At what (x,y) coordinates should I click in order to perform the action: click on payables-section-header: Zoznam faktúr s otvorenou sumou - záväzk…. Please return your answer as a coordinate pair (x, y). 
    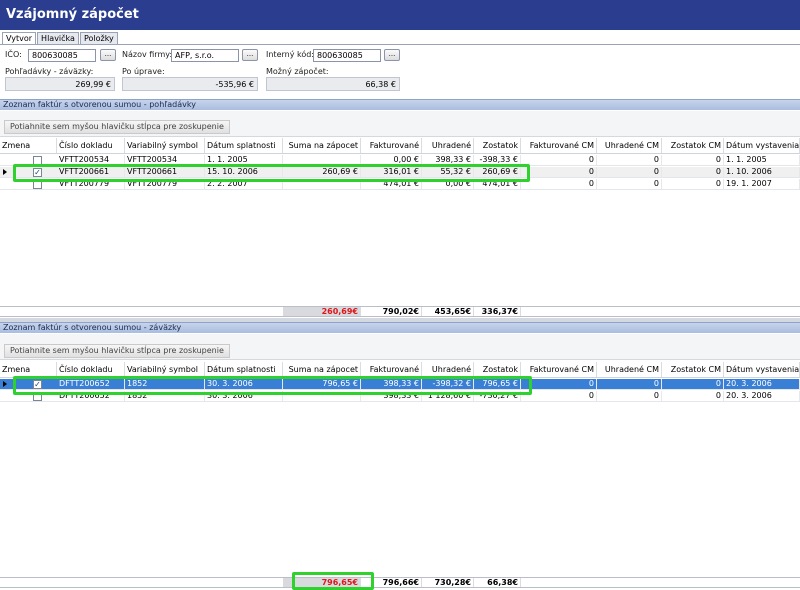
    Looking at the image, I should click on (400, 327).